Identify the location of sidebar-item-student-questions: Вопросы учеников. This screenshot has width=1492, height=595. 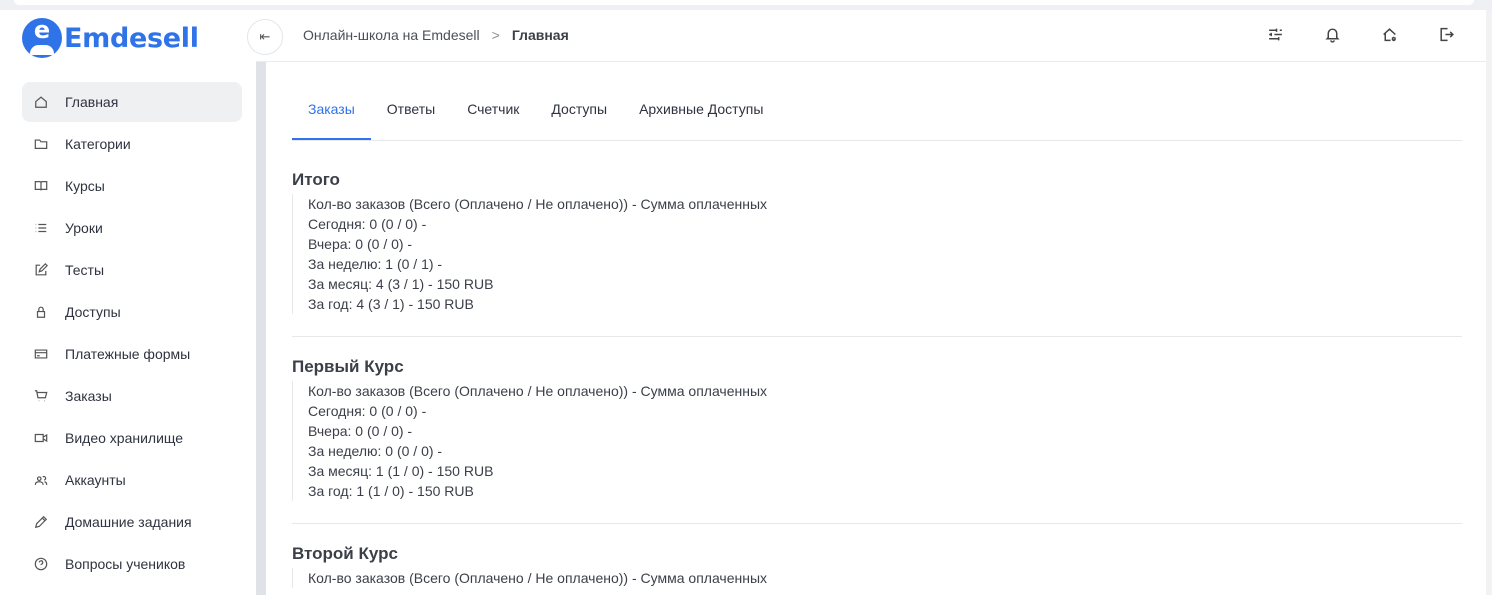
(132, 564).